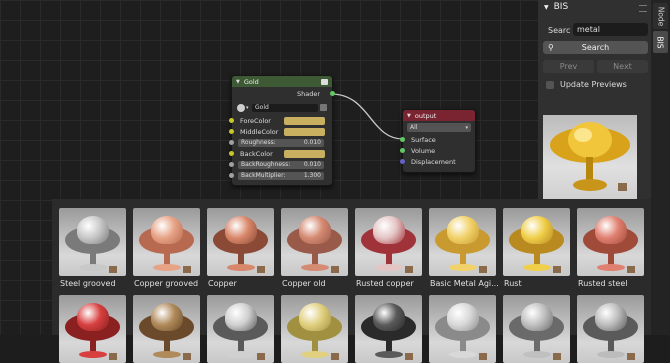 The width and height of the screenshot is (670, 363). What do you see at coordinates (282, 81) in the screenshot?
I see `gold-node-header: ▼ Gold` at bounding box center [282, 81].